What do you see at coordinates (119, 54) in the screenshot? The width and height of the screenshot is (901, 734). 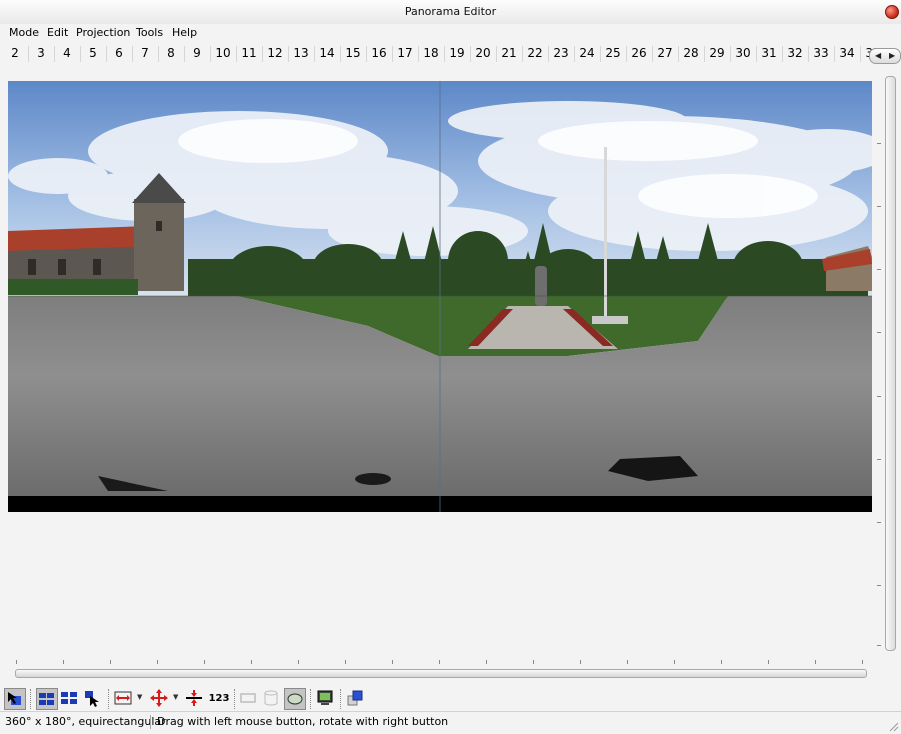 I see `image-tab: 6` at bounding box center [119, 54].